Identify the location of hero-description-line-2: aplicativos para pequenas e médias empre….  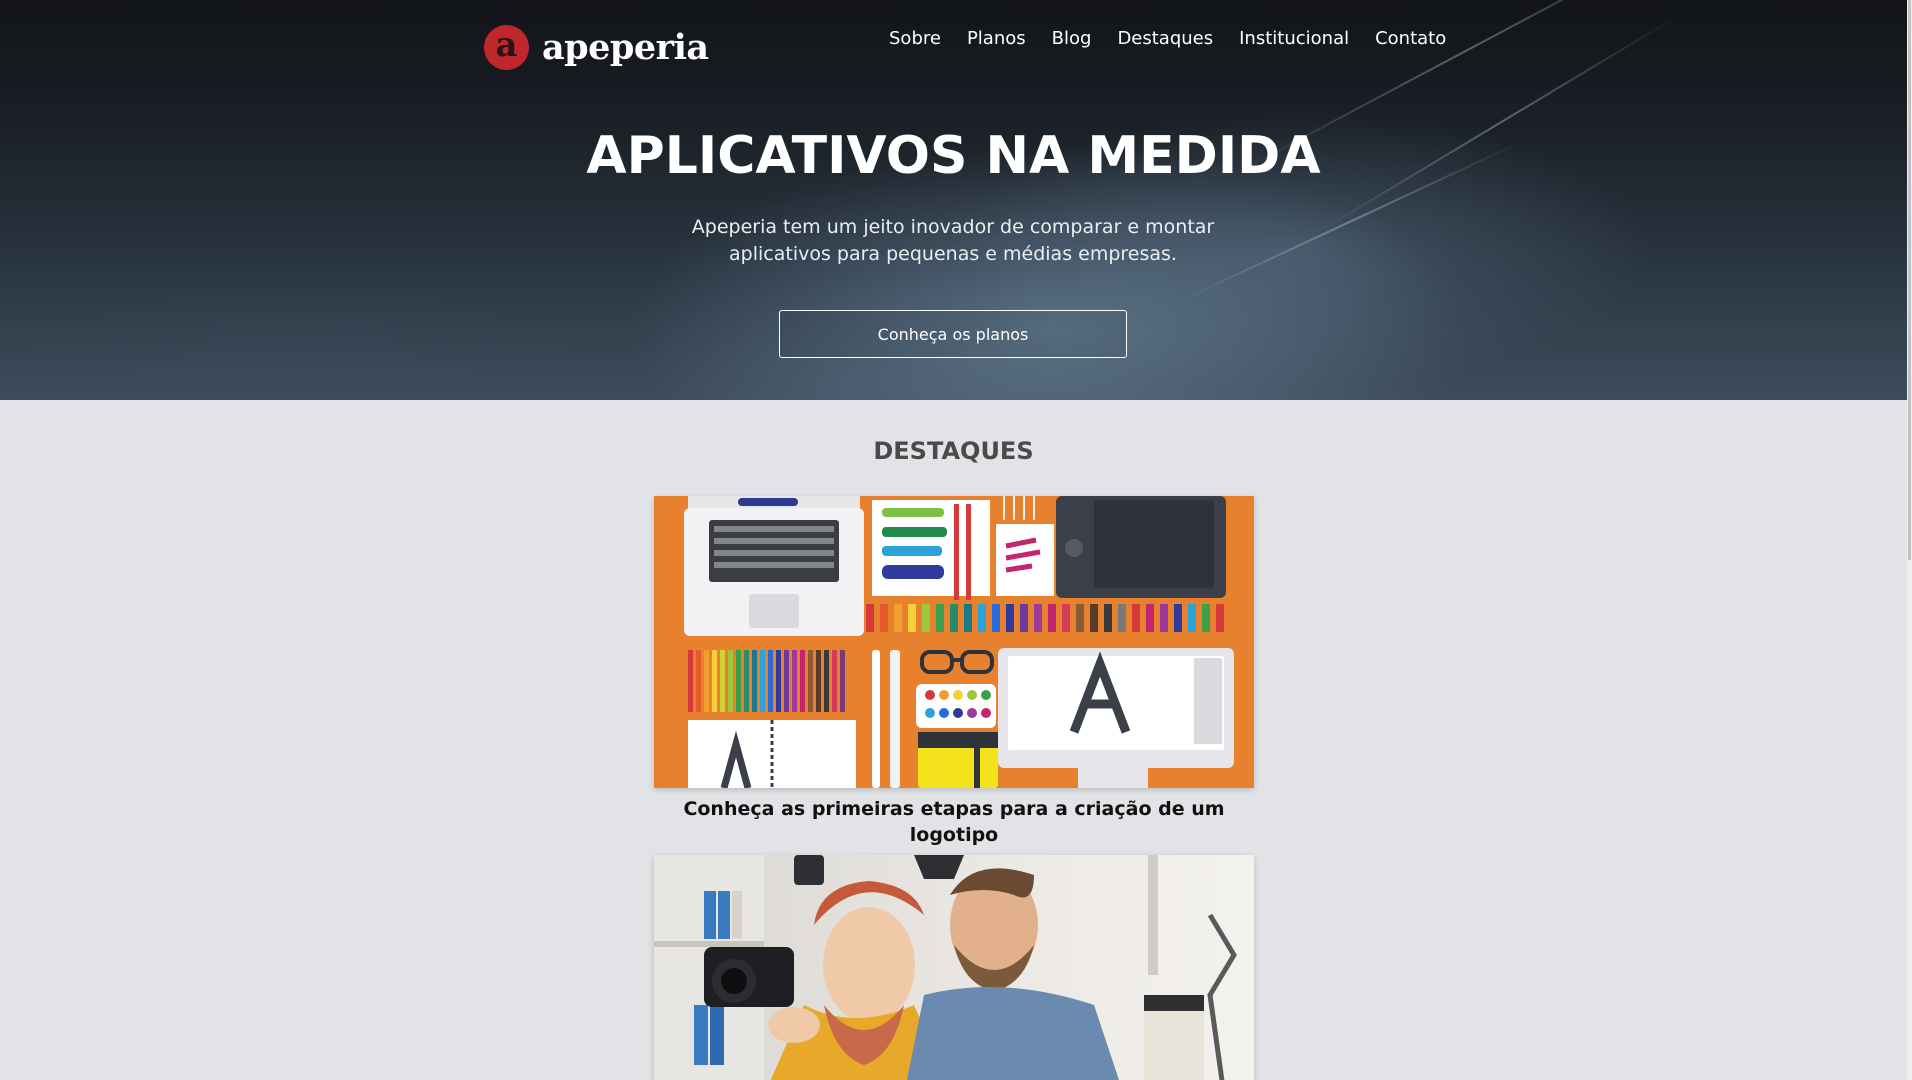
(953, 254).